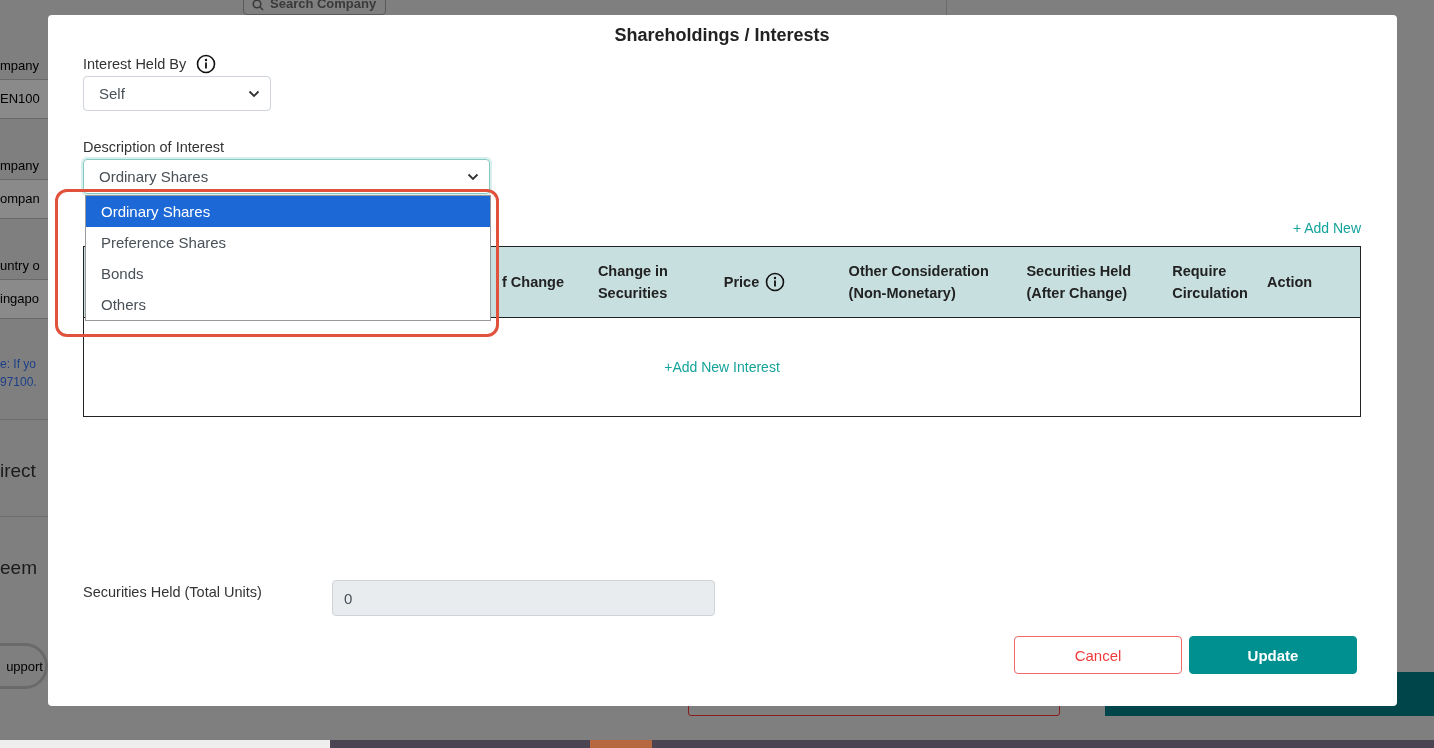 The height and width of the screenshot is (748, 1434). Describe the element at coordinates (19, 364) in the screenshot. I see `note-text: e: If yo` at that location.